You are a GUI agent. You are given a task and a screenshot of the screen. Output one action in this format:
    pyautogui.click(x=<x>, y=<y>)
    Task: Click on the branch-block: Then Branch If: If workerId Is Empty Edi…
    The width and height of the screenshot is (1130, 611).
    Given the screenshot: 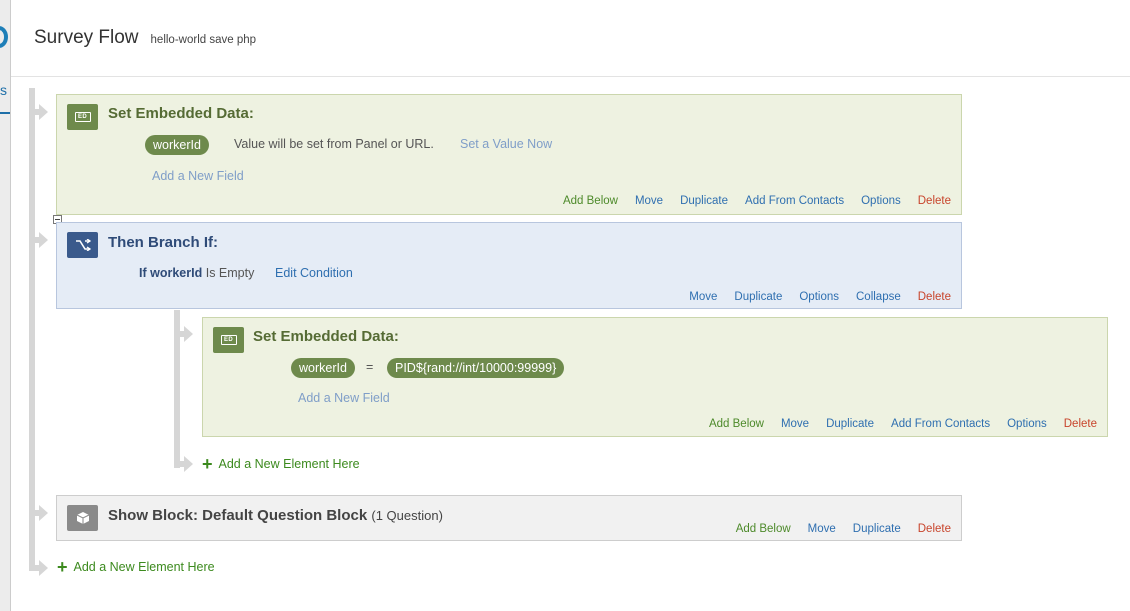 What is the action you would take?
    pyautogui.click(x=509, y=265)
    